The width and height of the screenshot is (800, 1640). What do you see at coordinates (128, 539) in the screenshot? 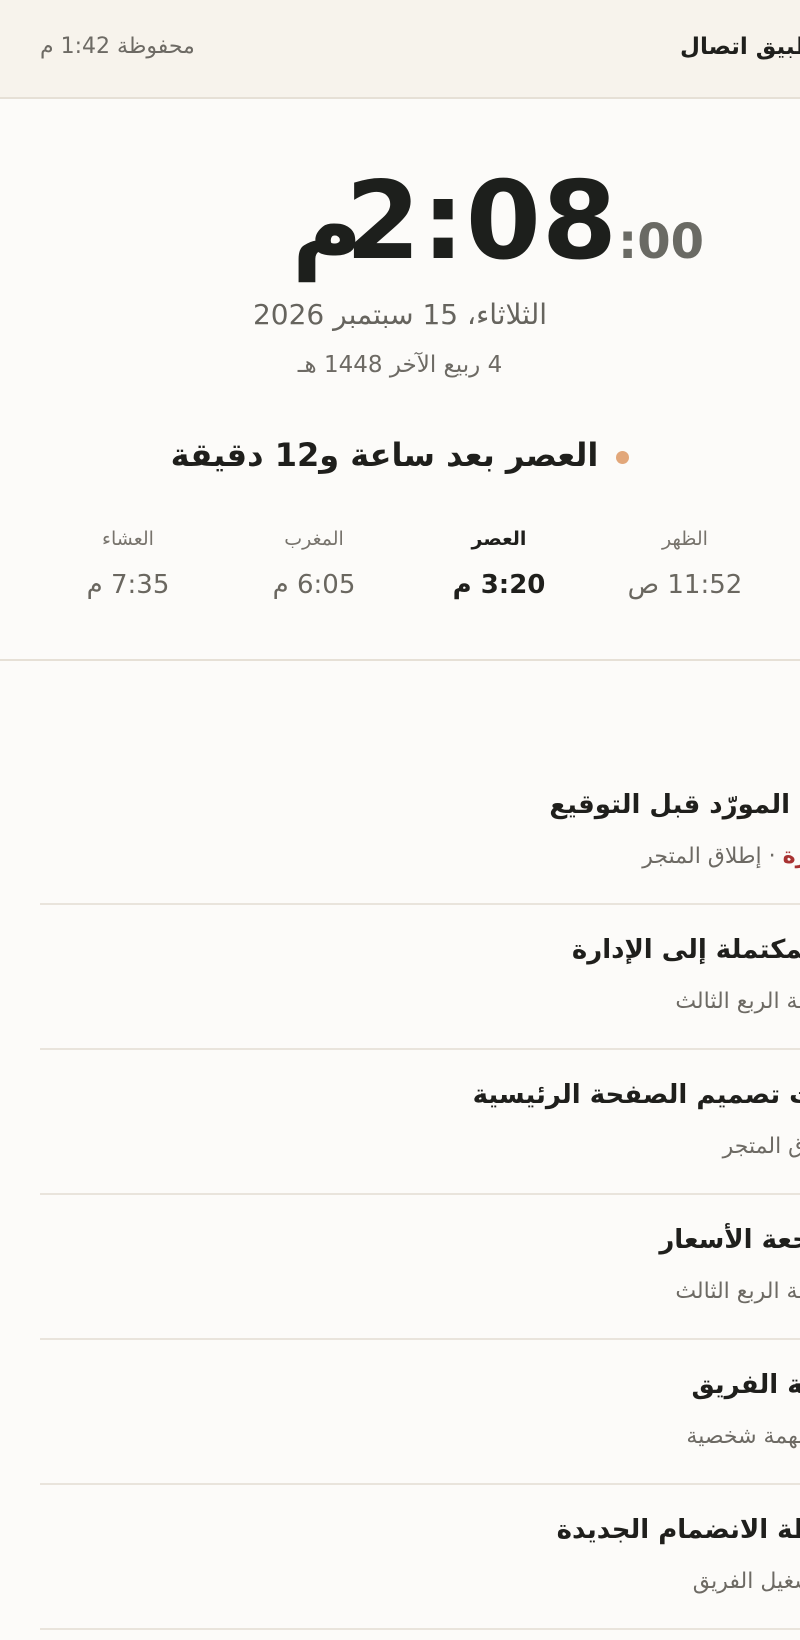
I see `prayer-name: العشاء` at bounding box center [128, 539].